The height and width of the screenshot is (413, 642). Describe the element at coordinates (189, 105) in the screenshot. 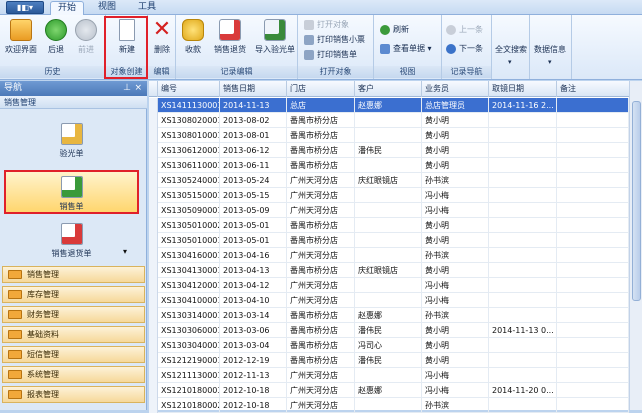

I see `cell-number: XS1411130001` at that location.